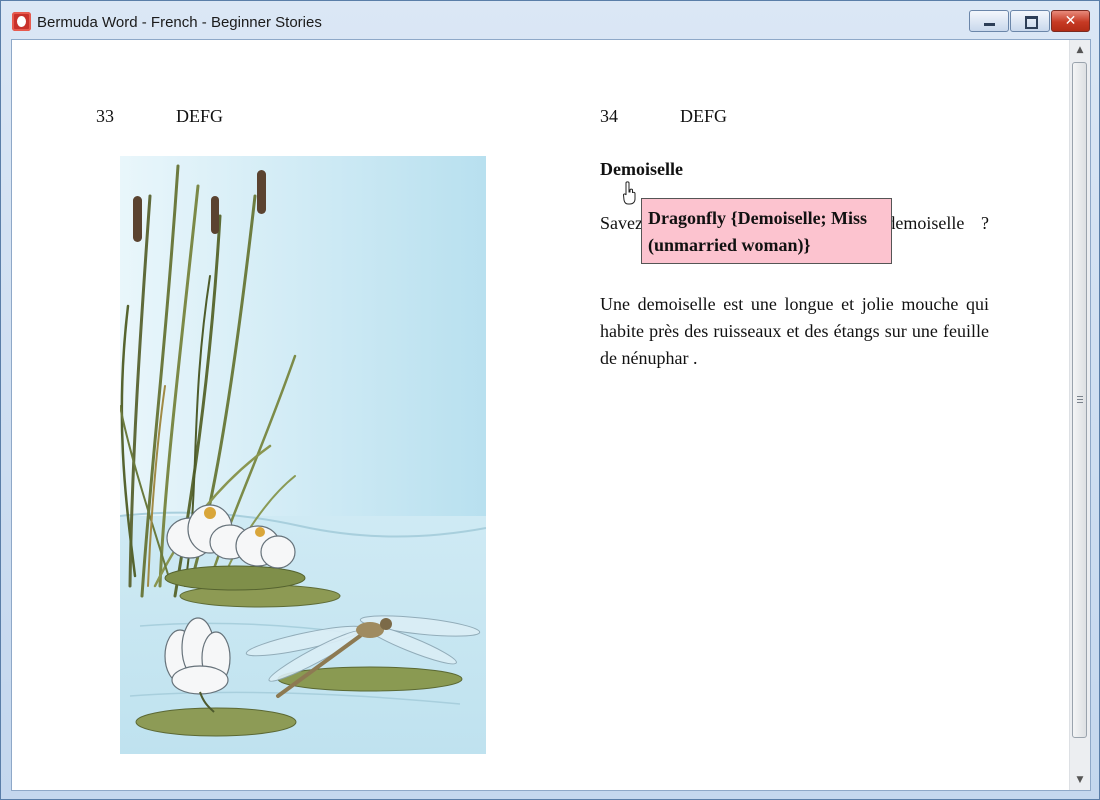  I want to click on scroll-down-icon: ▼, so click(1080, 780).